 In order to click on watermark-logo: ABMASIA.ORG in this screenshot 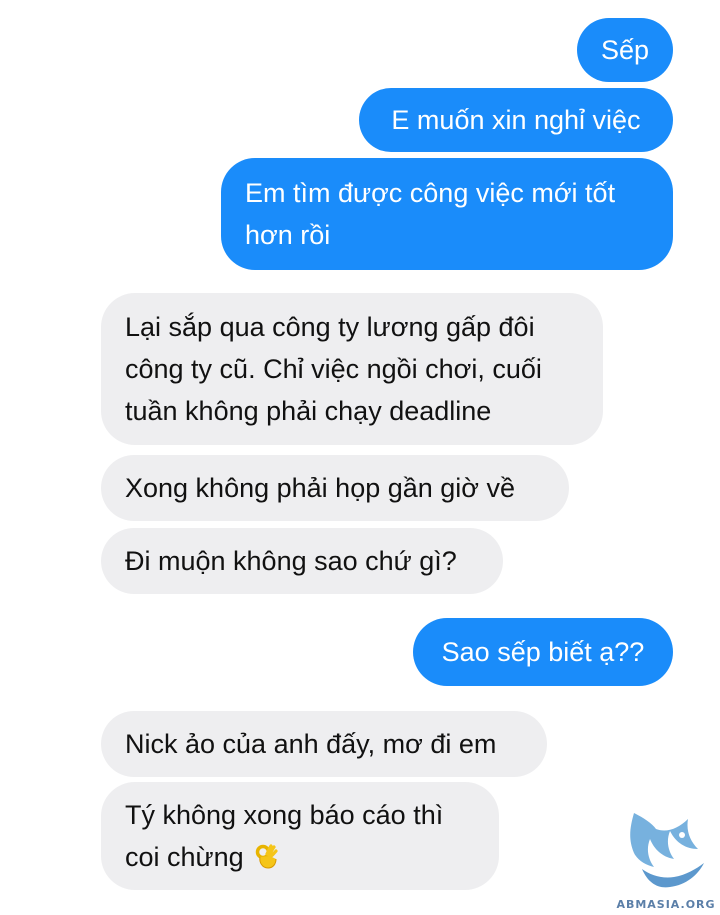, I will do `click(666, 860)`.